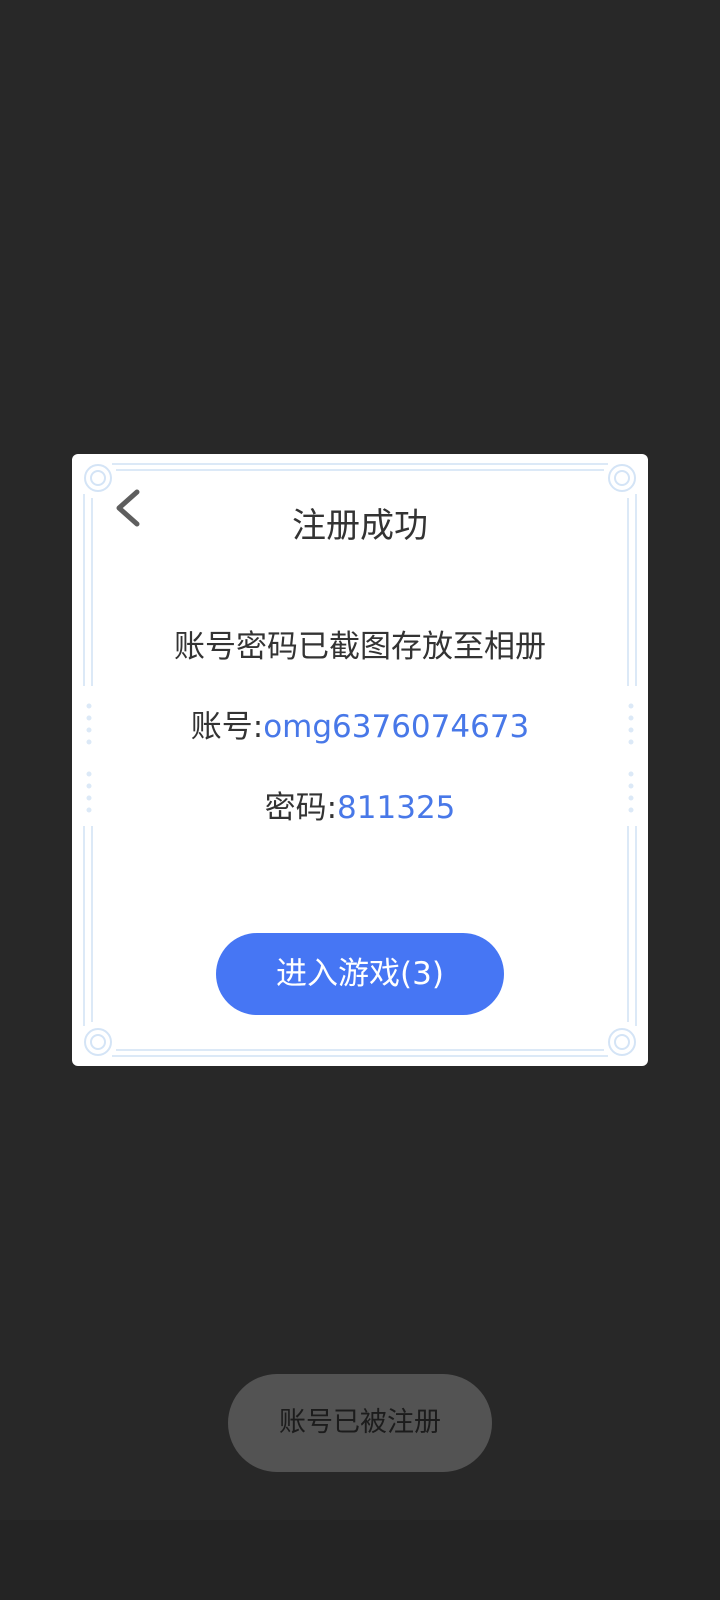 This screenshot has width=720, height=1600. What do you see at coordinates (301, 808) in the screenshot?
I see `password-label: 密码:` at bounding box center [301, 808].